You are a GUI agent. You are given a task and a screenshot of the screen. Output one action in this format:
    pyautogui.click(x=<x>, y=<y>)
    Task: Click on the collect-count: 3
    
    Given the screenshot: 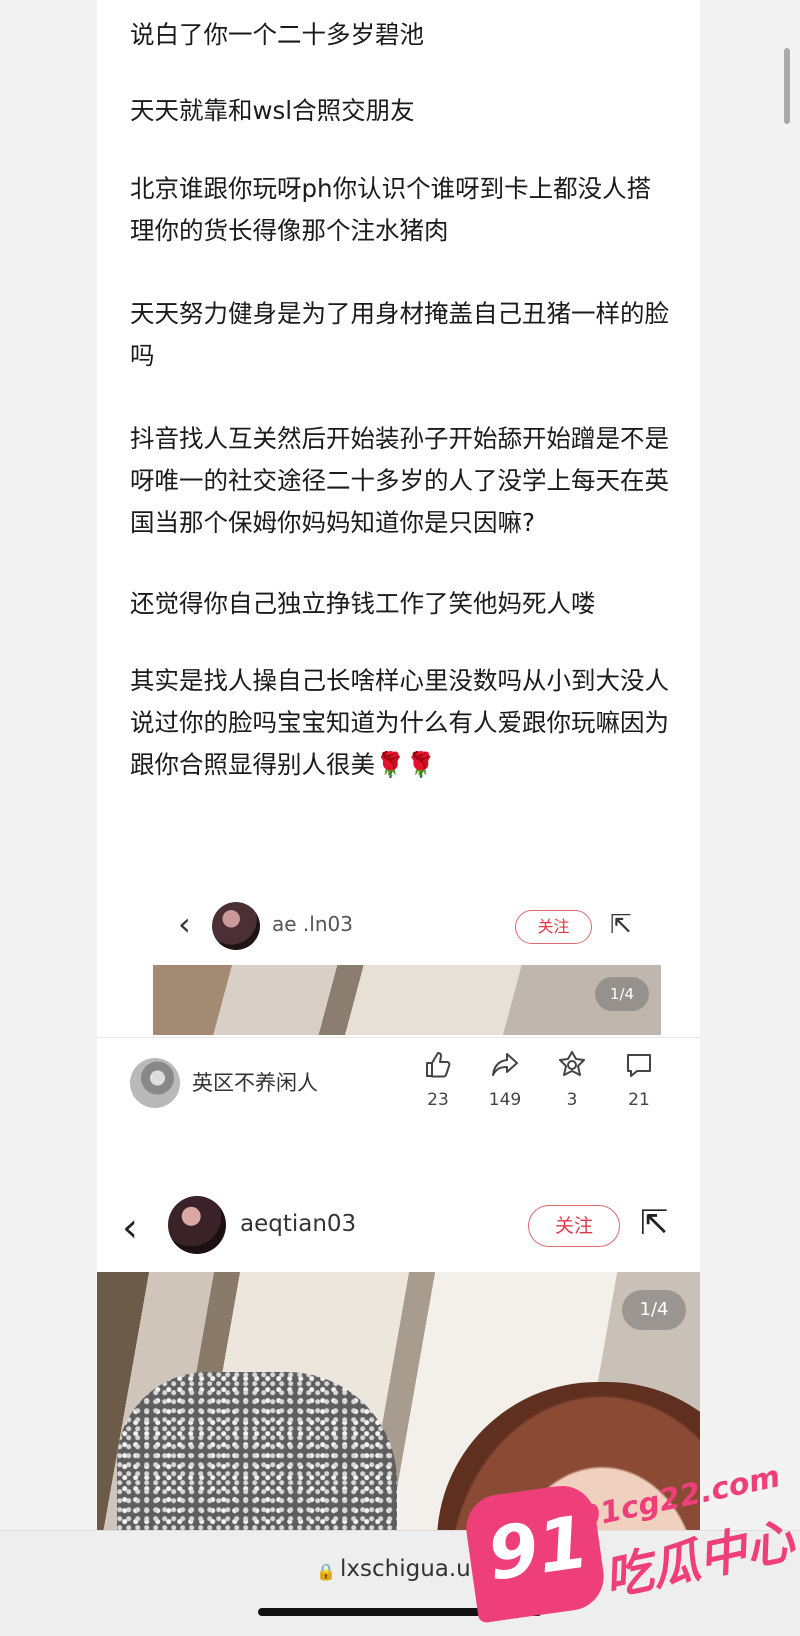 What is the action you would take?
    pyautogui.click(x=572, y=1100)
    